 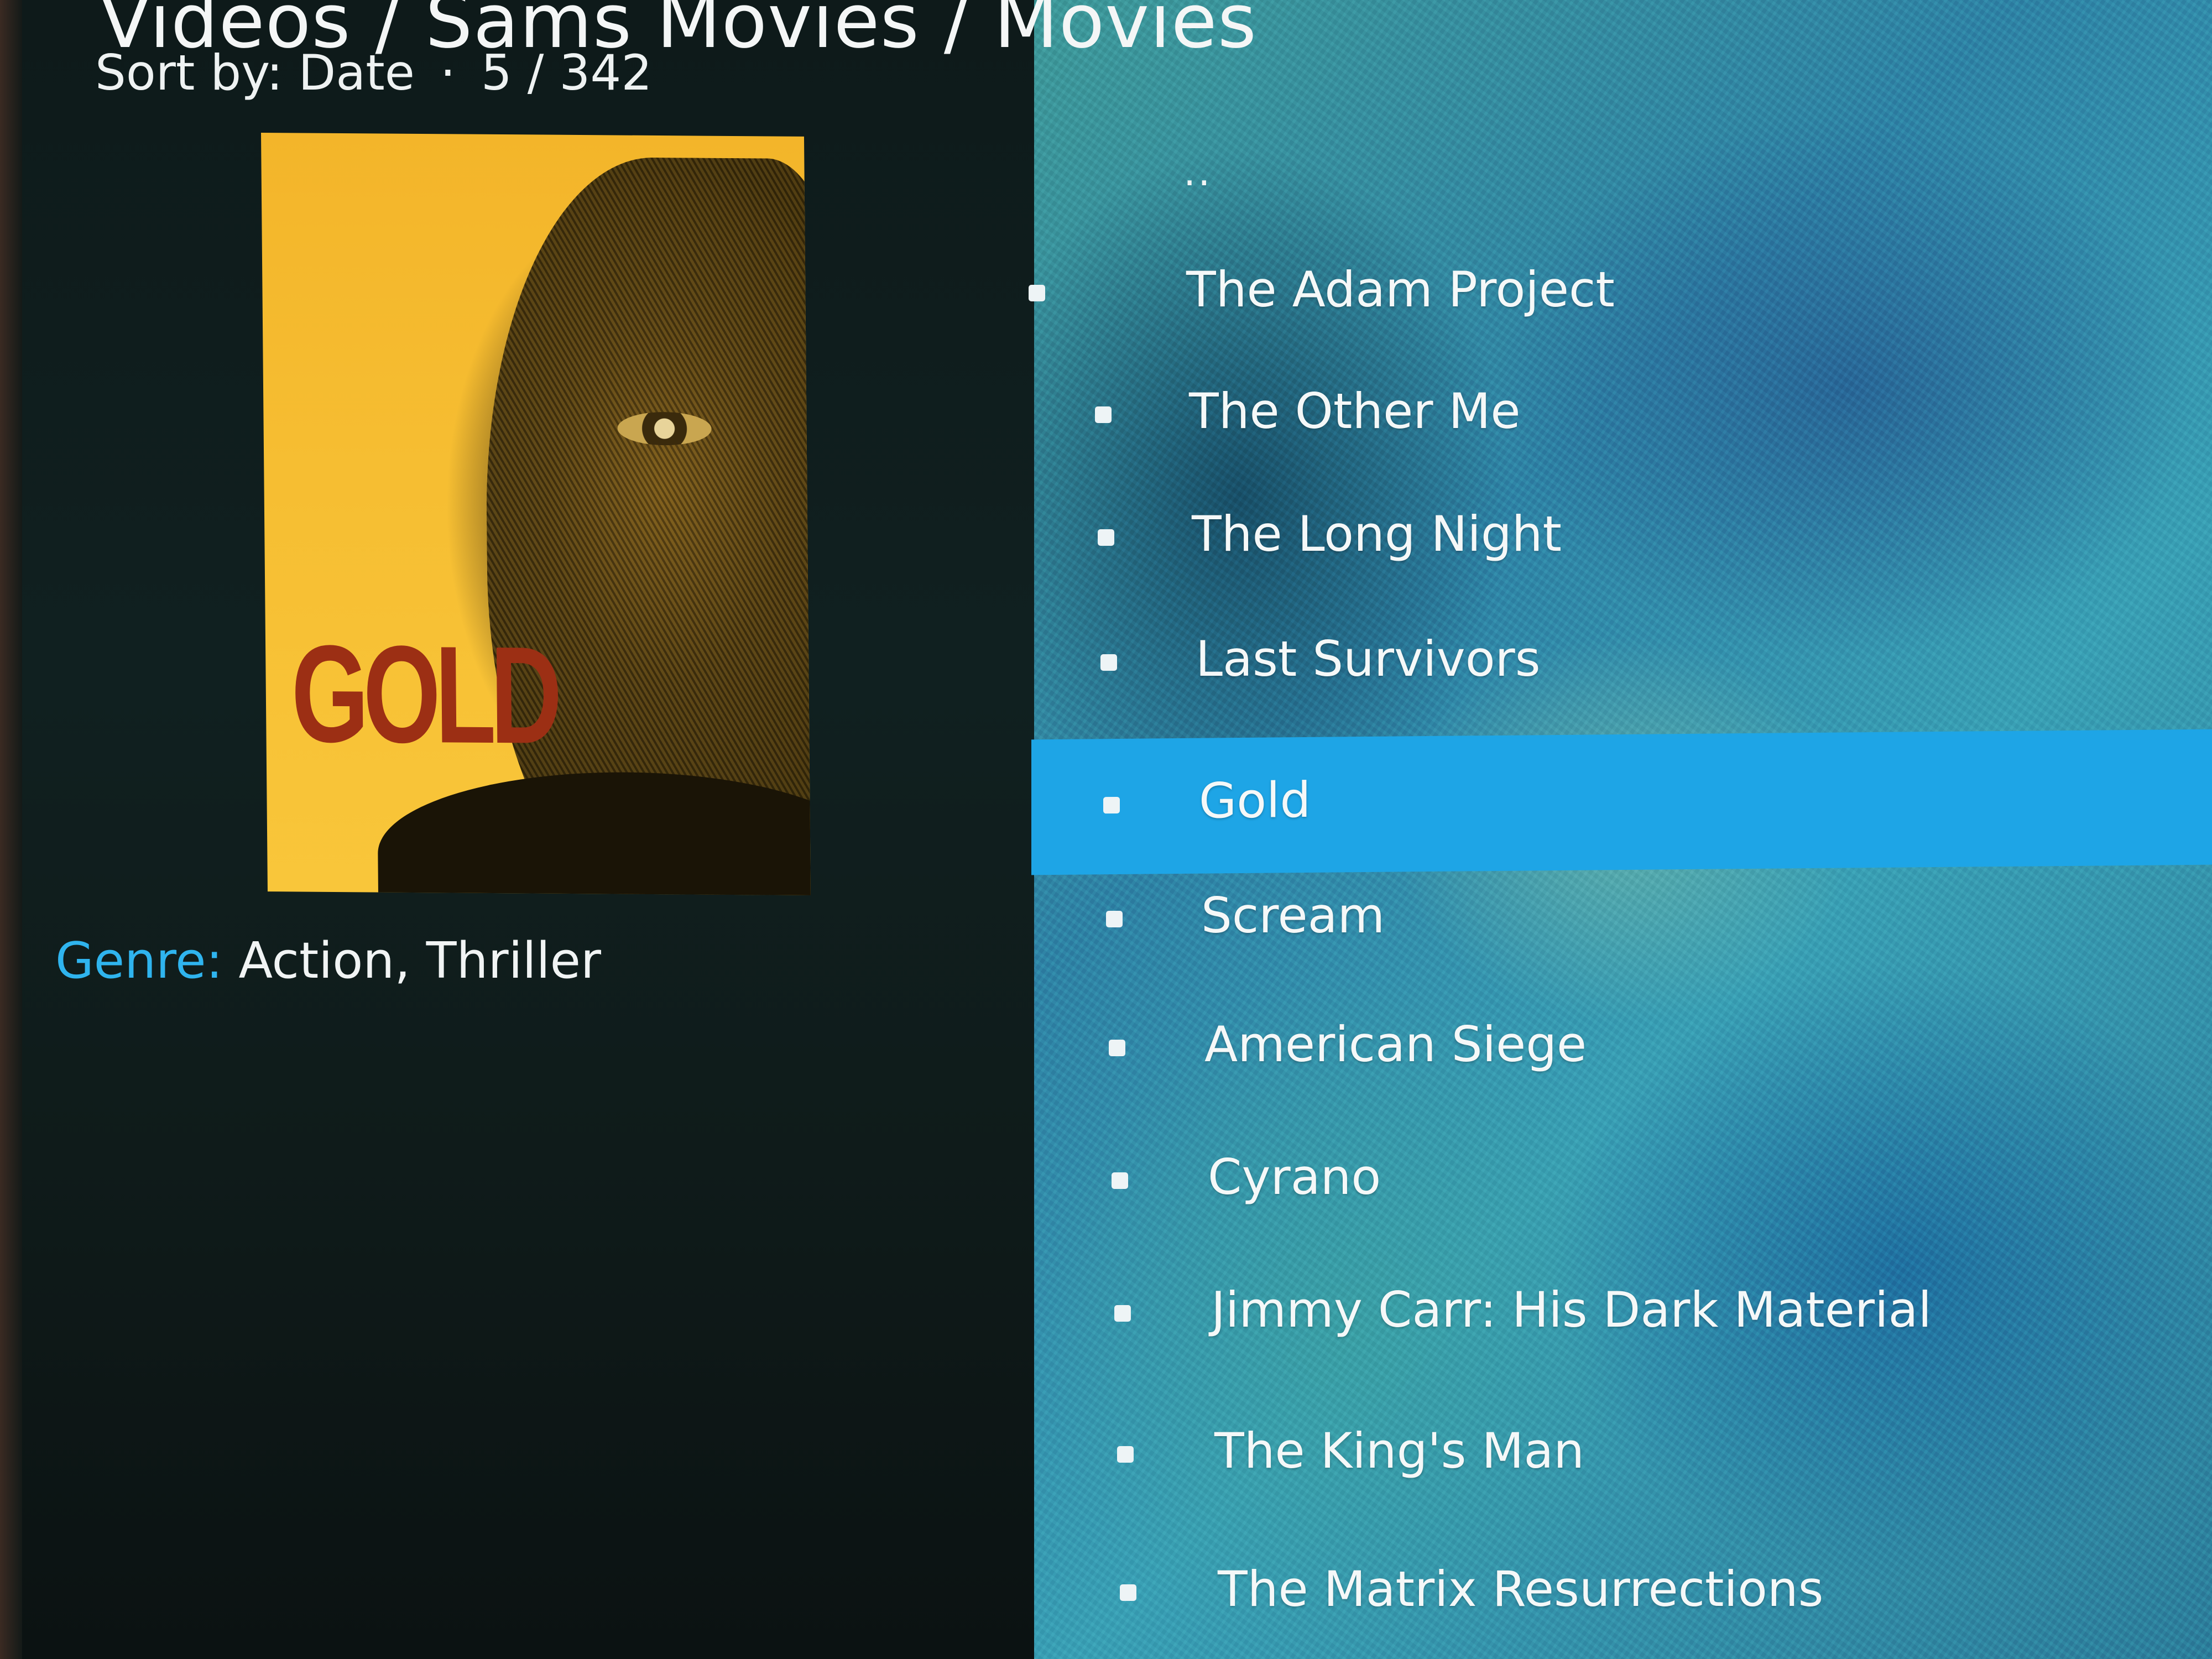 I want to click on genre-info: Genre: Action, Thriller, so click(x=328, y=961).